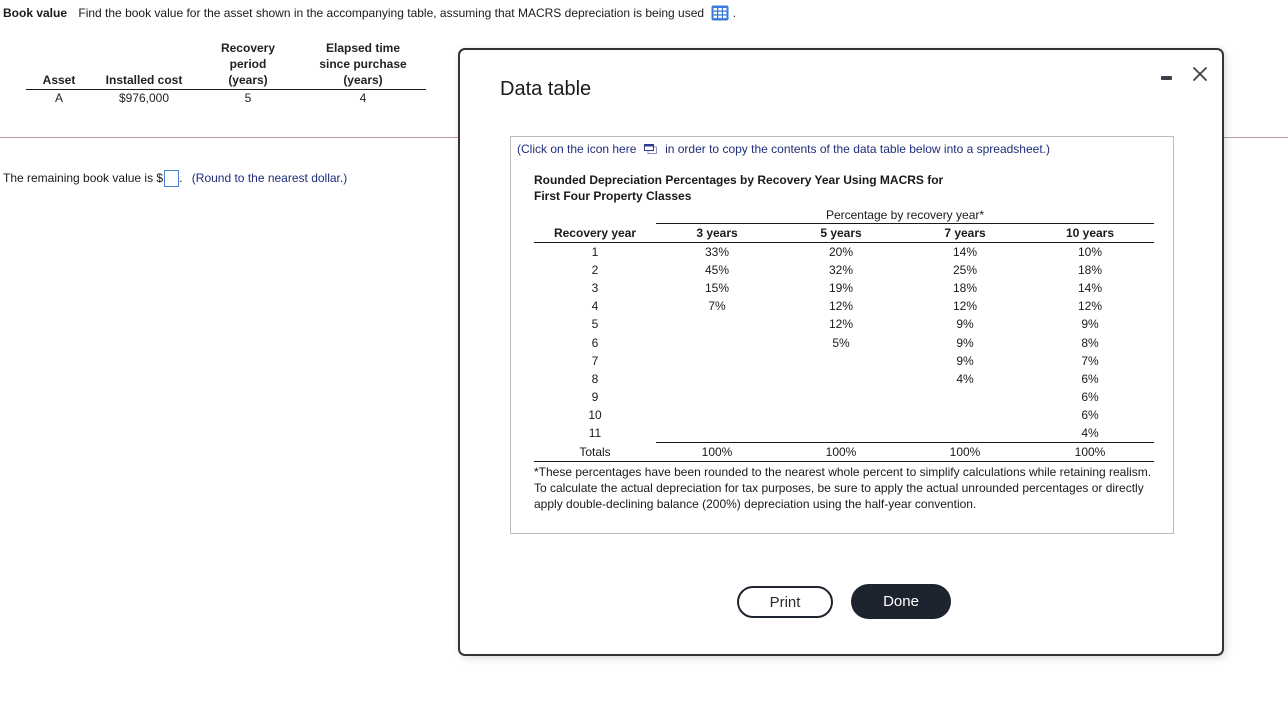 The width and height of the screenshot is (1288, 718). What do you see at coordinates (58, 98) in the screenshot?
I see `asset-cell: A` at bounding box center [58, 98].